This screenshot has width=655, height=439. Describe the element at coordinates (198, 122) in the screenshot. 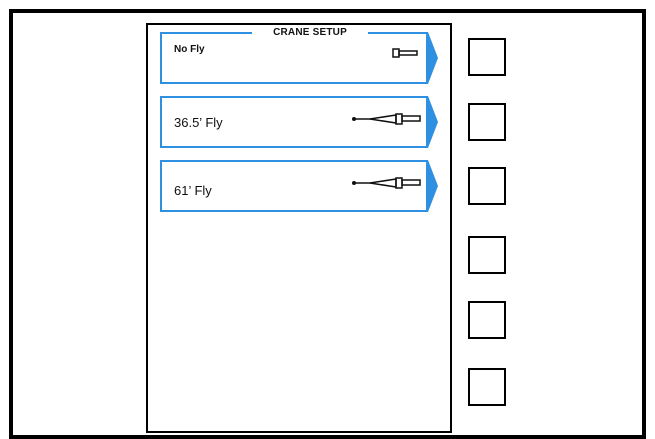

I see `menu-item-label: 36.5’ Fly` at that location.